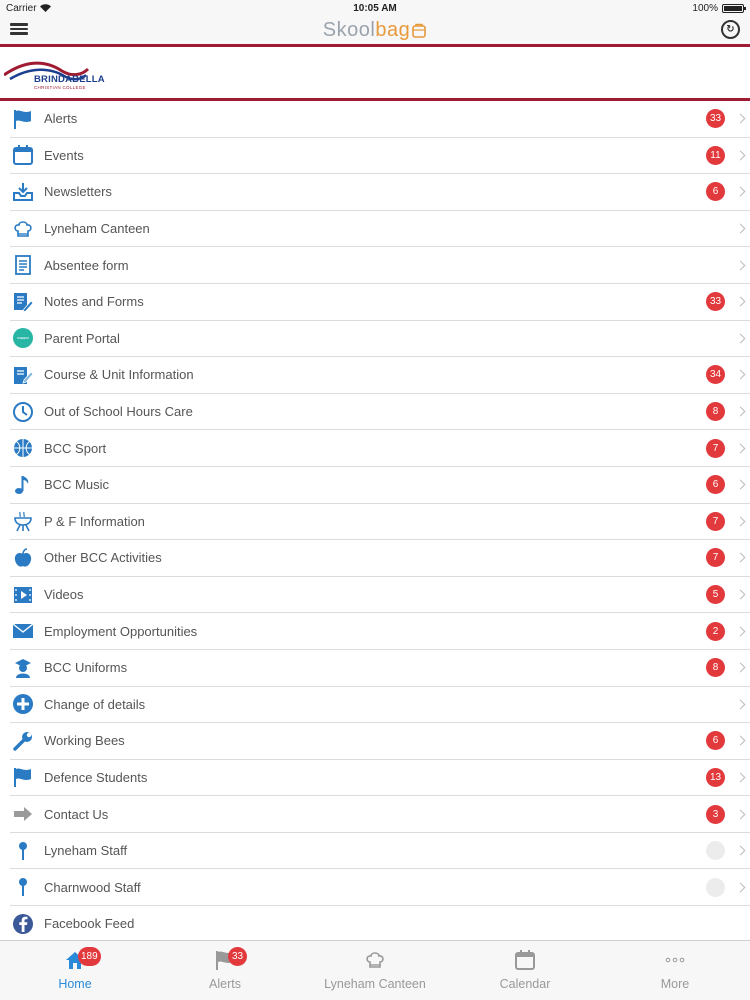 Image resolution: width=750 pixels, height=1000 pixels. Describe the element at coordinates (715, 412) in the screenshot. I see `count-badge: 8` at that location.